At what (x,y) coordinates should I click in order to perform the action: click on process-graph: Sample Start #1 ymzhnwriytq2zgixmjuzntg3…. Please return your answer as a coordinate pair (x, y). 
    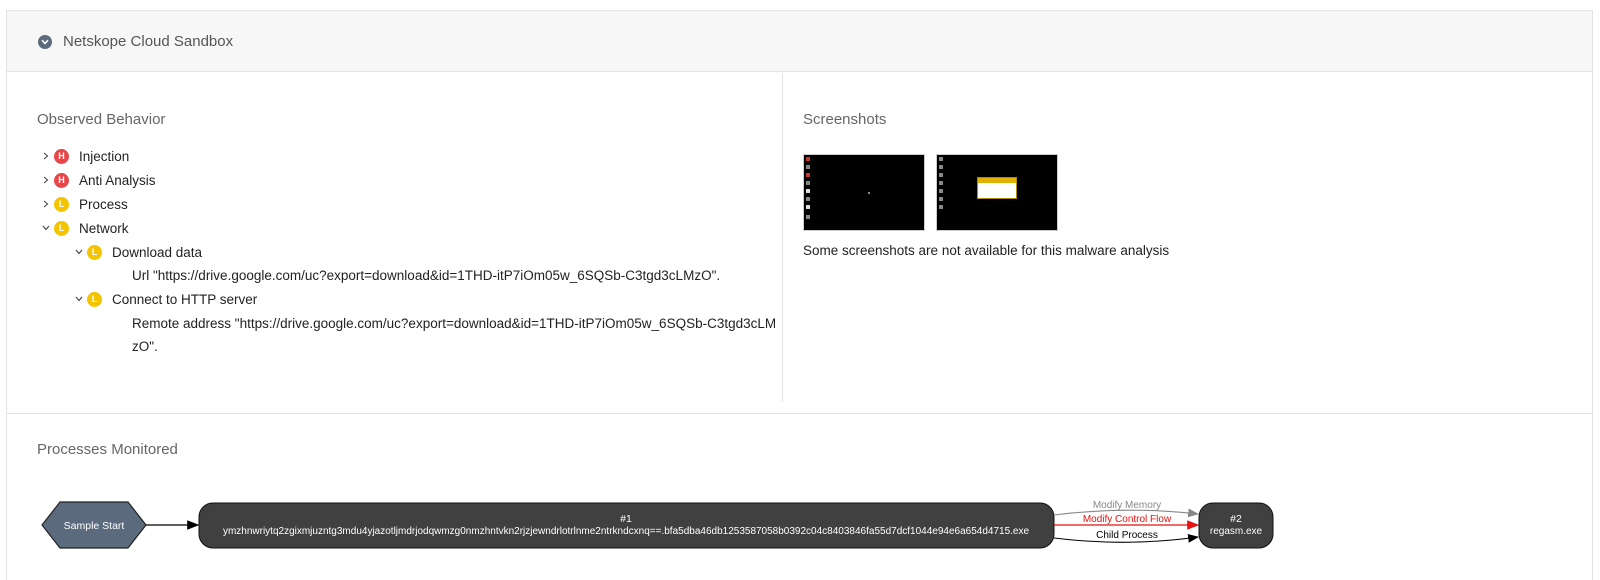
    Looking at the image, I should click on (657, 524).